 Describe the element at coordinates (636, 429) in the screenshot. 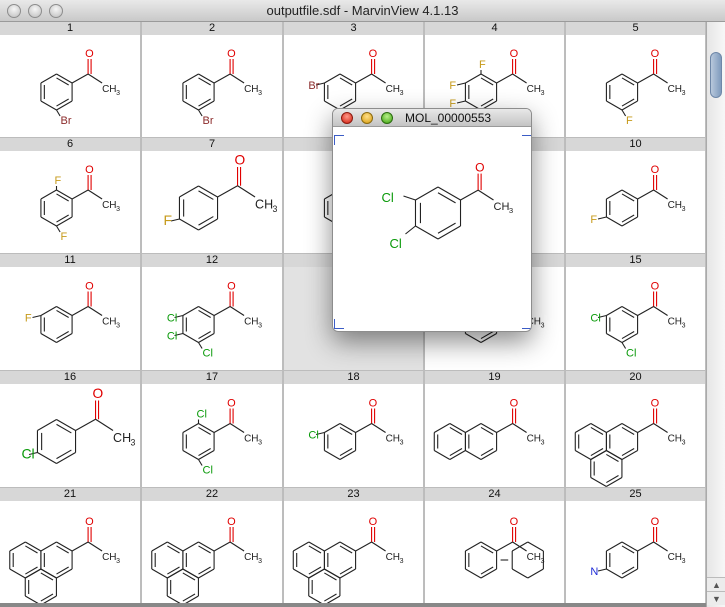

I see `molecule-cell: 20 O CH 3` at that location.